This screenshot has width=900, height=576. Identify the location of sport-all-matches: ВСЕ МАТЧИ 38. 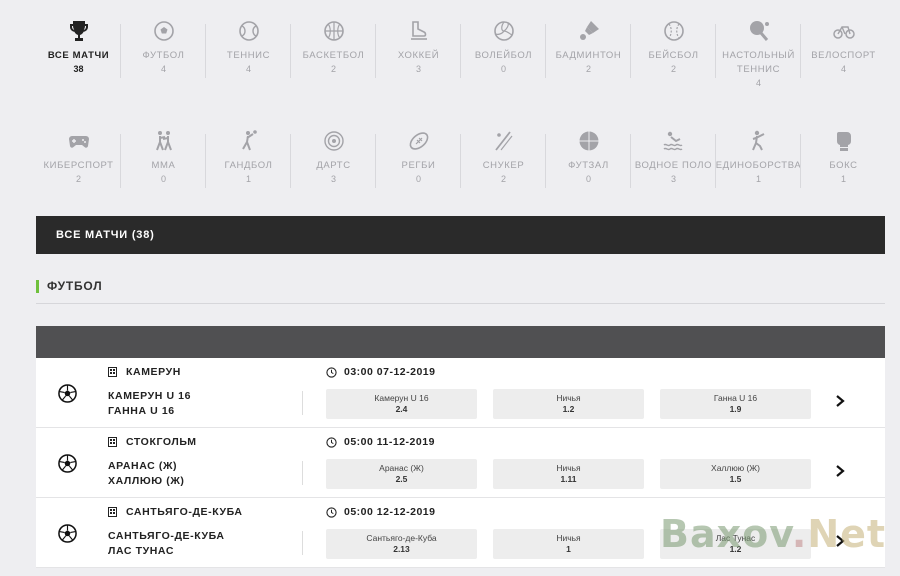
(78, 53).